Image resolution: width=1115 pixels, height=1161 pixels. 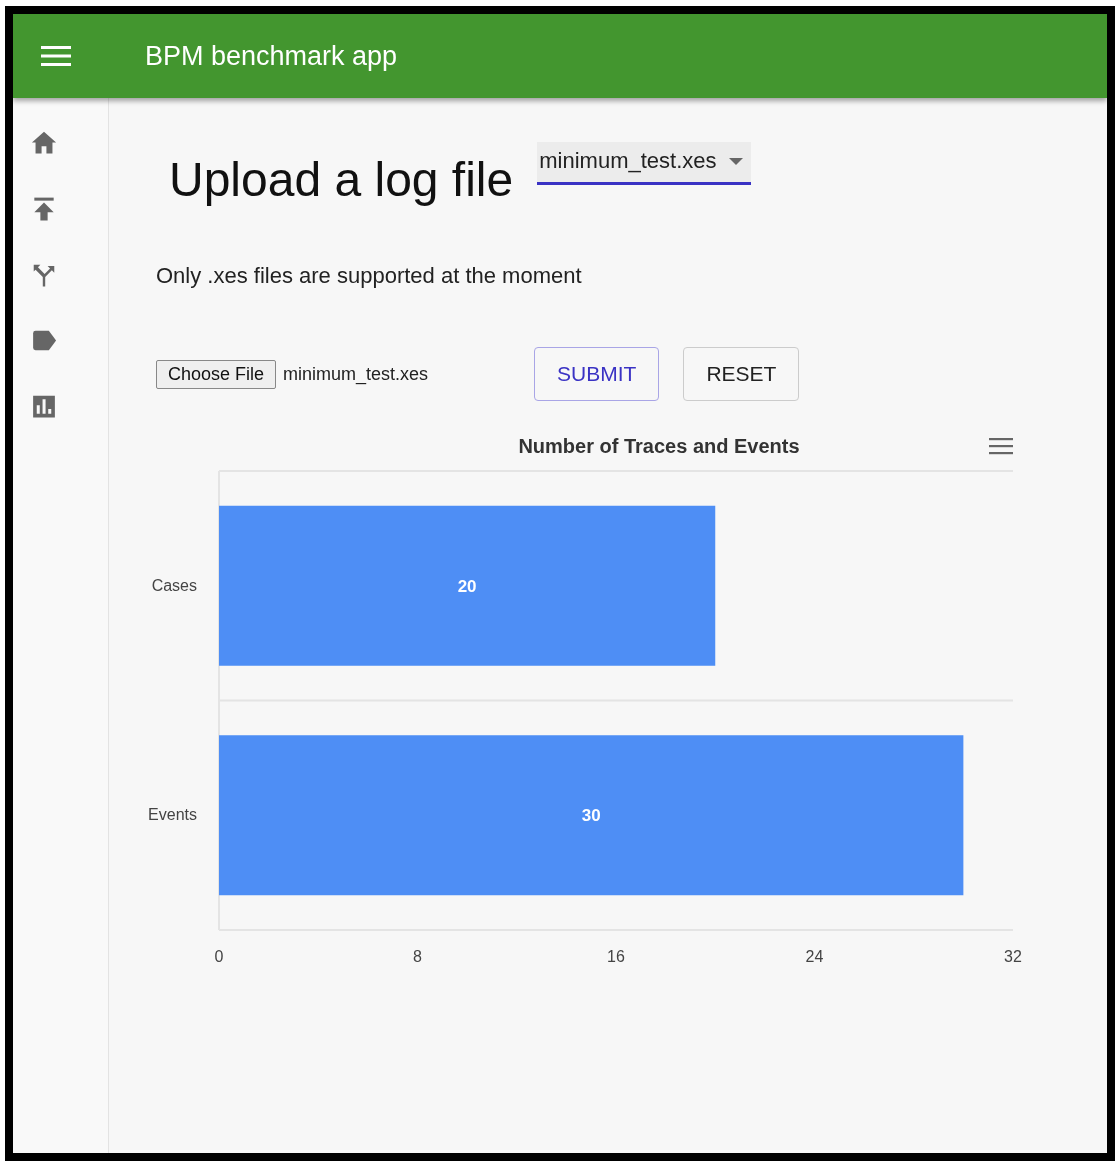 What do you see at coordinates (597, 374) in the screenshot?
I see `submit-button: SUBMIT` at bounding box center [597, 374].